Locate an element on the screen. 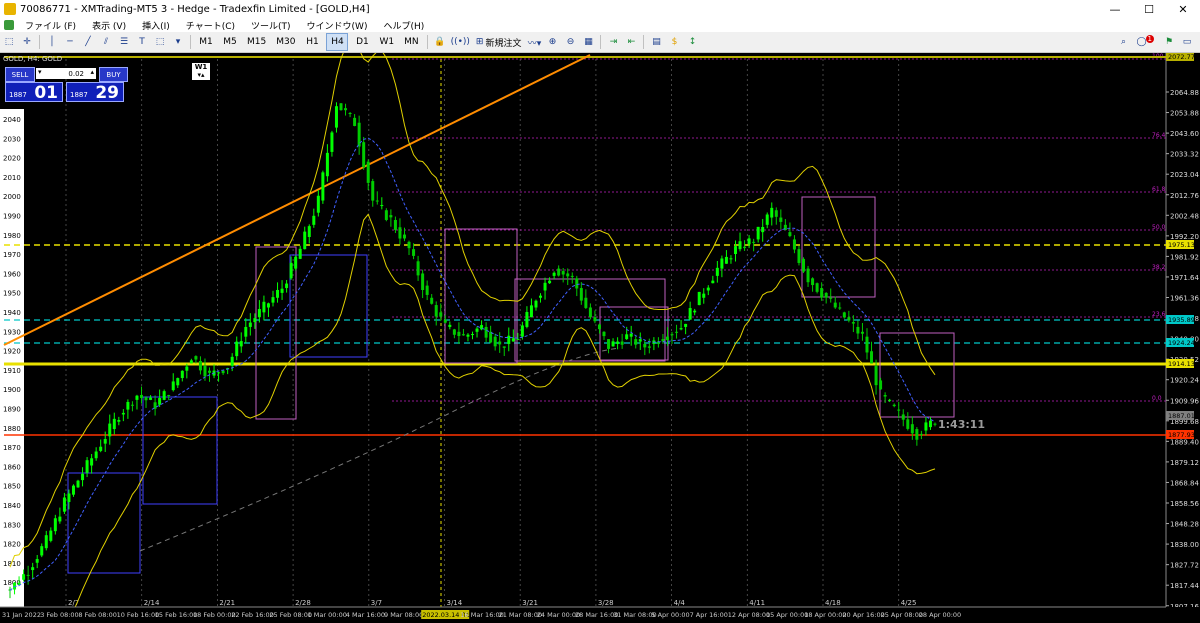 The image size is (1200, 623). week-separator-label: 4/18 is located at coordinates (833, 603).